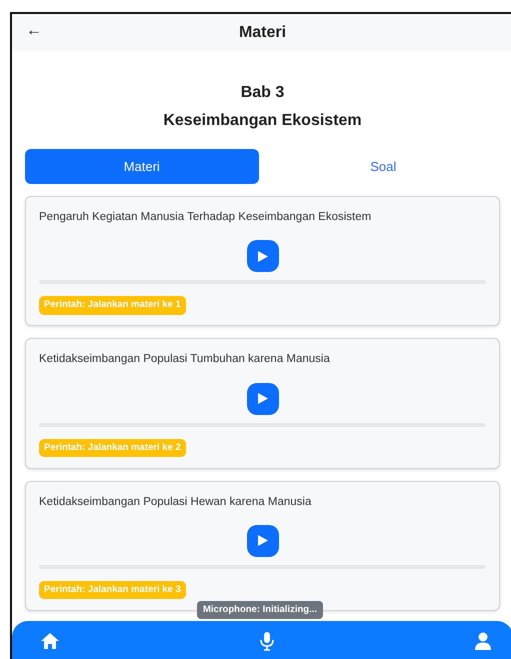 The width and height of the screenshot is (511, 659). I want to click on user-icon, so click(483, 641).